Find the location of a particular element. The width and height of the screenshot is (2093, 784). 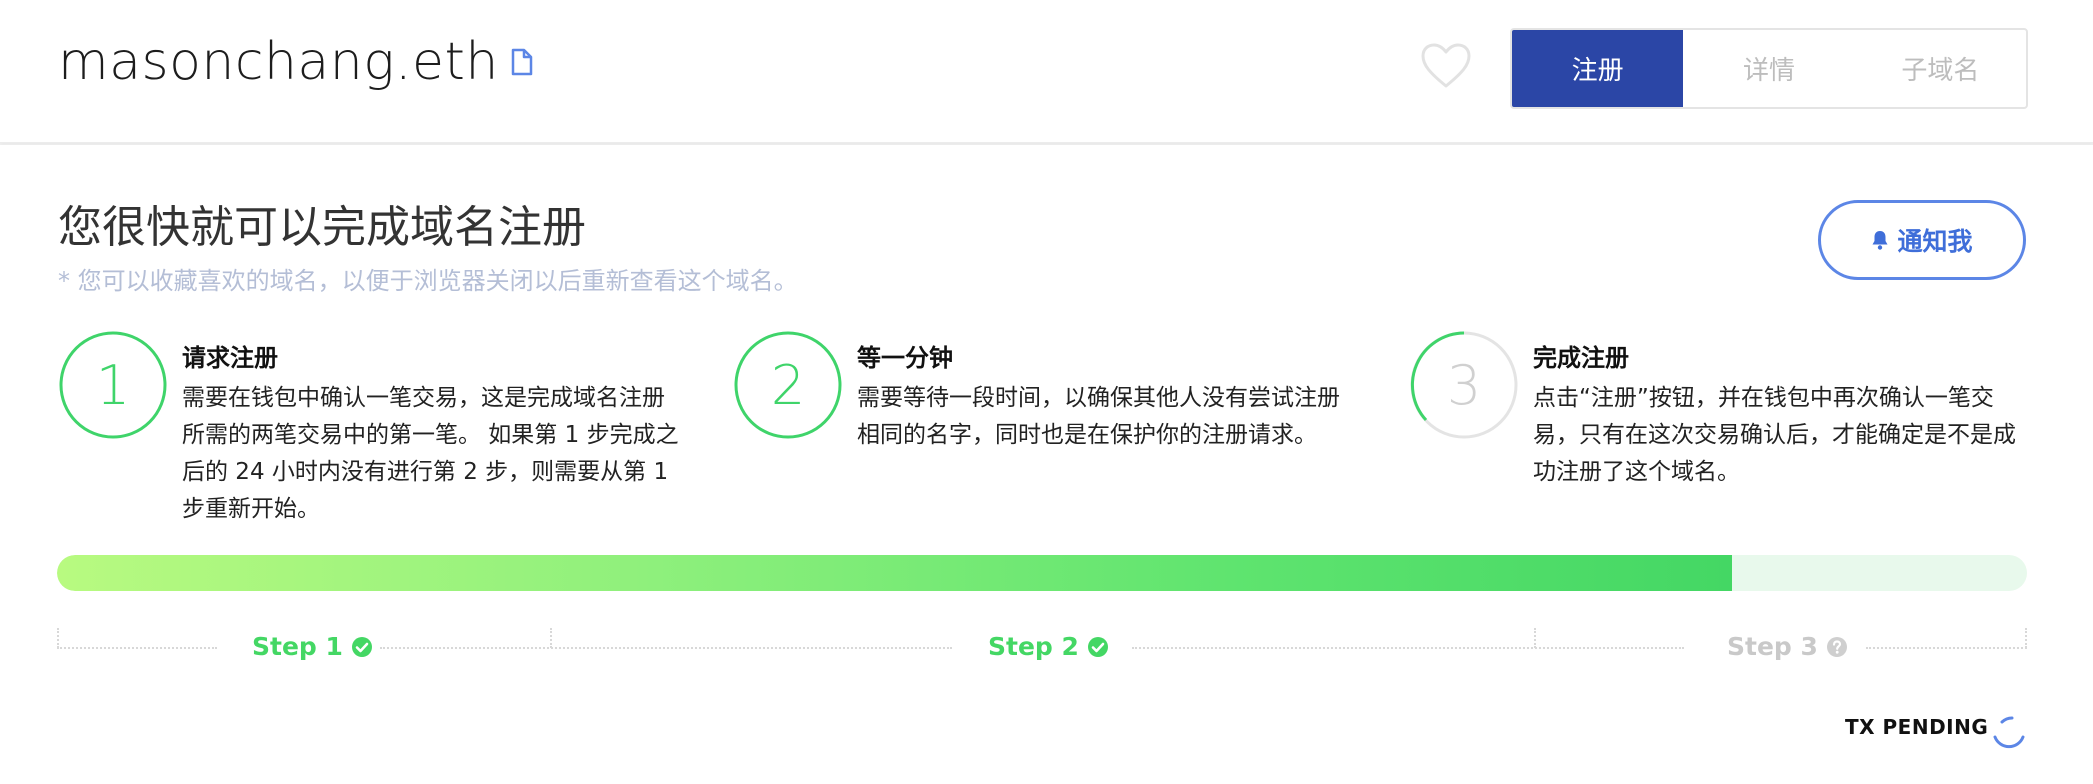

heart-icon is located at coordinates (1446, 66).